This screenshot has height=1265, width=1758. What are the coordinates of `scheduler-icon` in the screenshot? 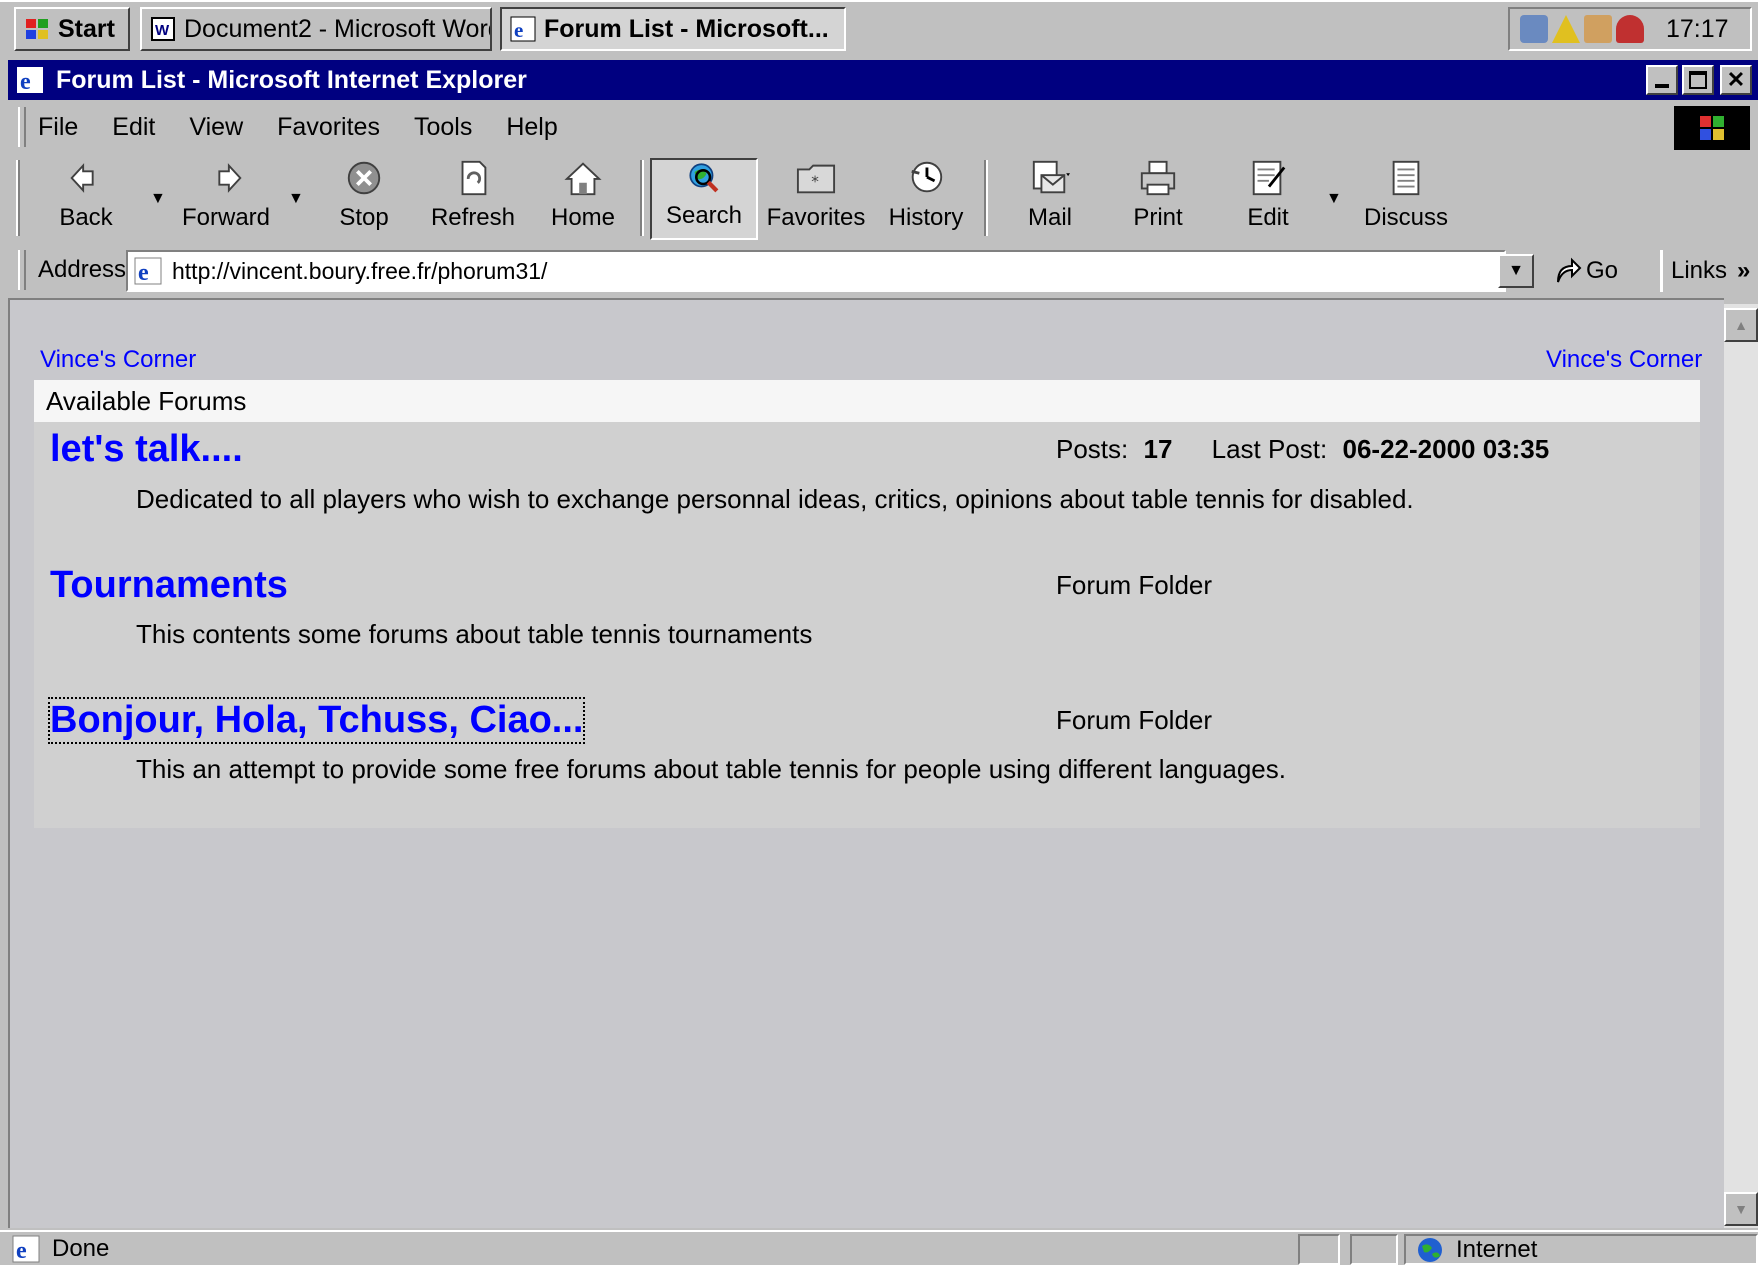 It's located at (1598, 29).